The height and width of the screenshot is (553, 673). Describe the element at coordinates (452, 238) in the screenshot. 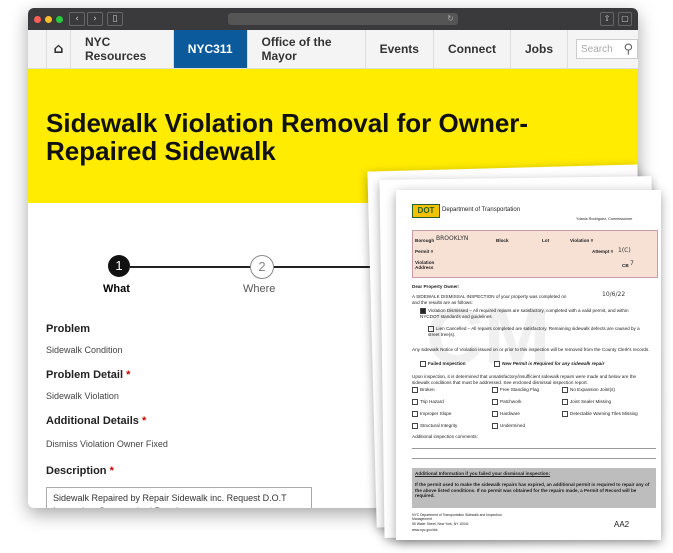

I see `borough-value: BROOKLYN` at that location.